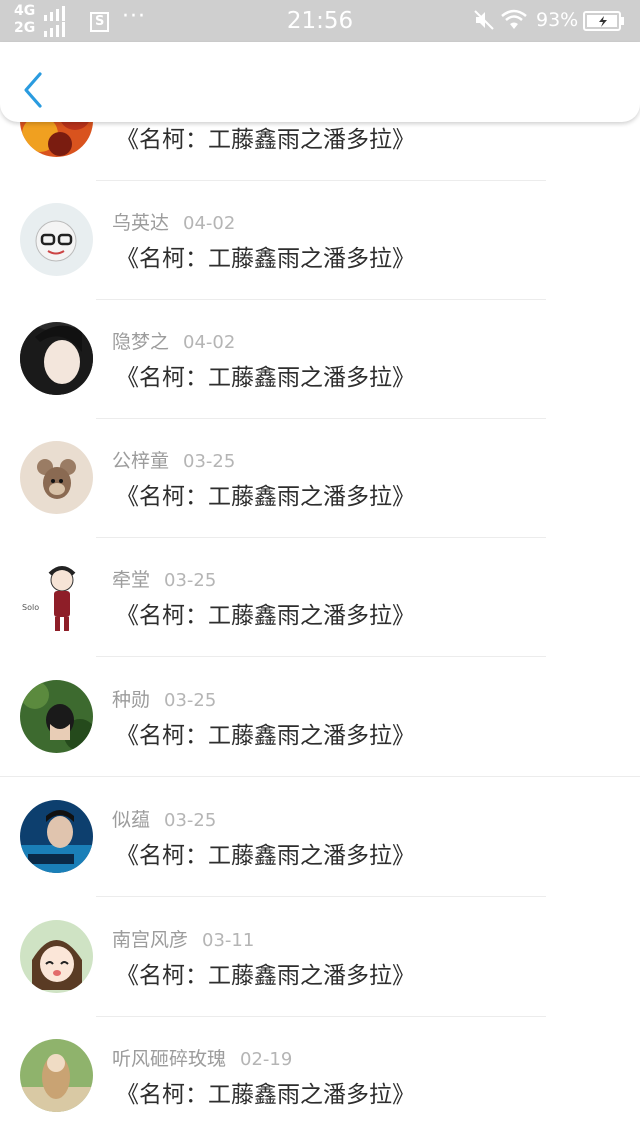 Image resolution: width=640 pixels, height=1138 pixels. Describe the element at coordinates (320, 837) in the screenshot. I see `list-item: 似蕴 03-25 《名柯：工藤鑫雨之潘多拉》` at that location.